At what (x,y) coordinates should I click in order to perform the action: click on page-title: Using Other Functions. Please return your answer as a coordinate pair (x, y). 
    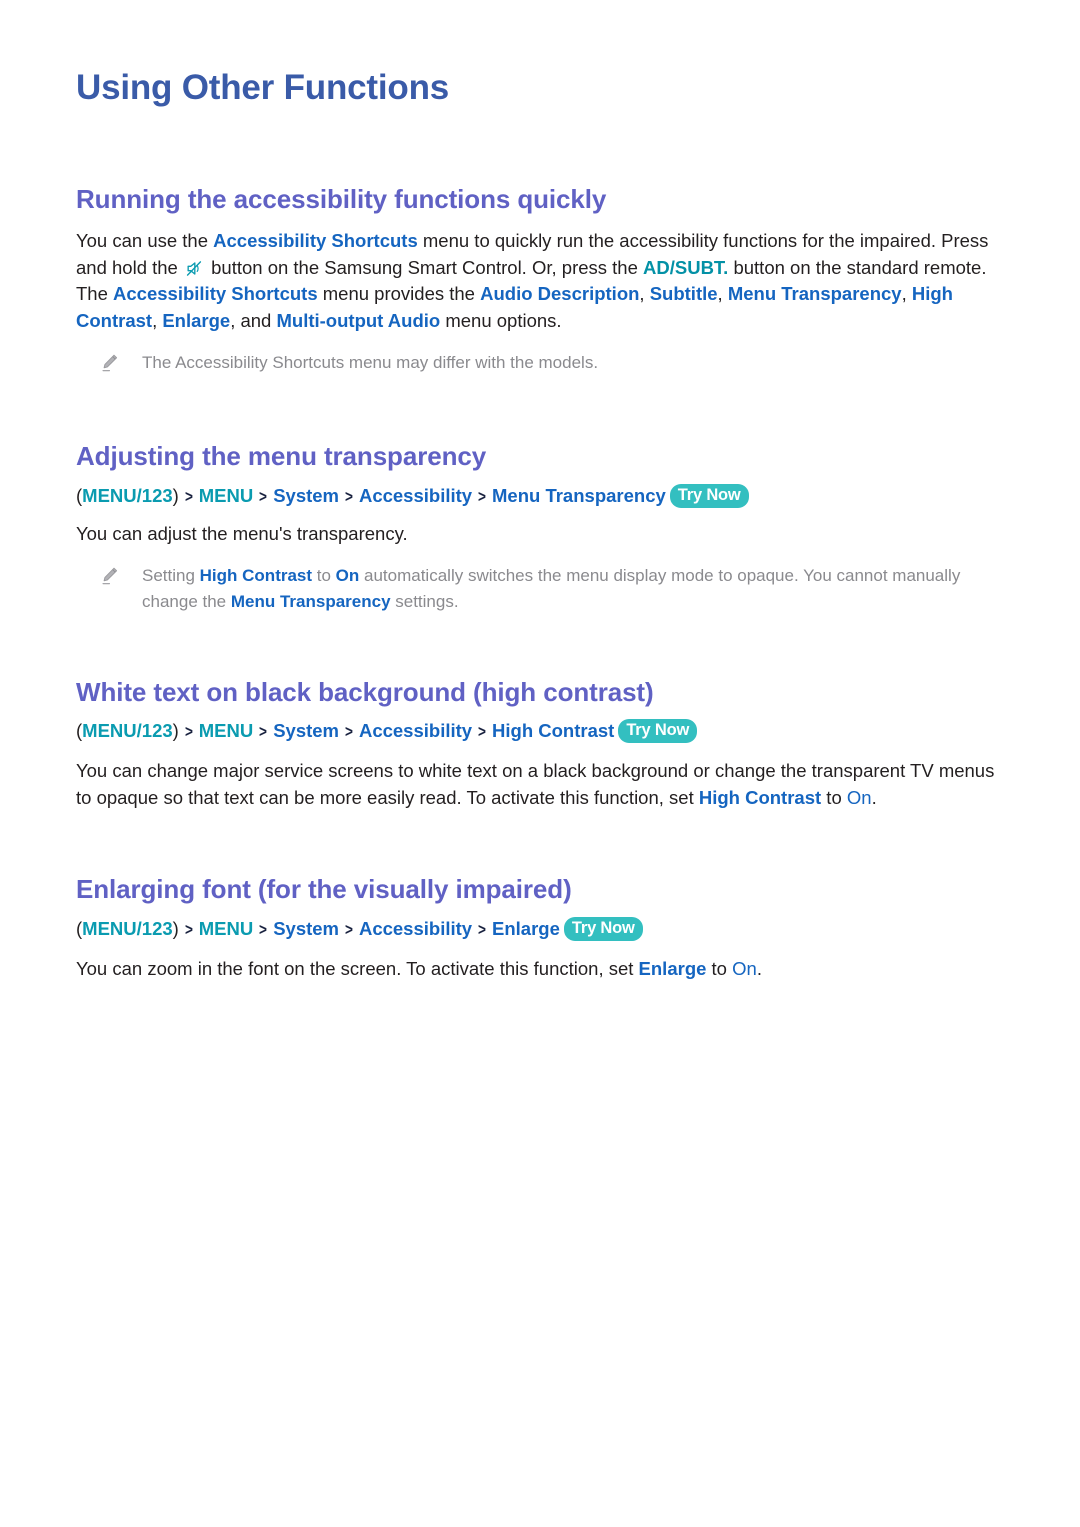
    Looking at the image, I should click on (263, 87).